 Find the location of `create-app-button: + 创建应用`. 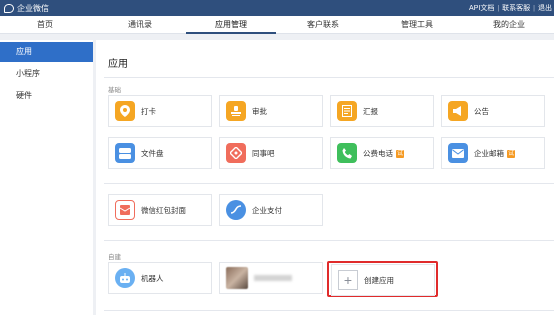

create-app-button: + 创建应用 is located at coordinates (383, 280).